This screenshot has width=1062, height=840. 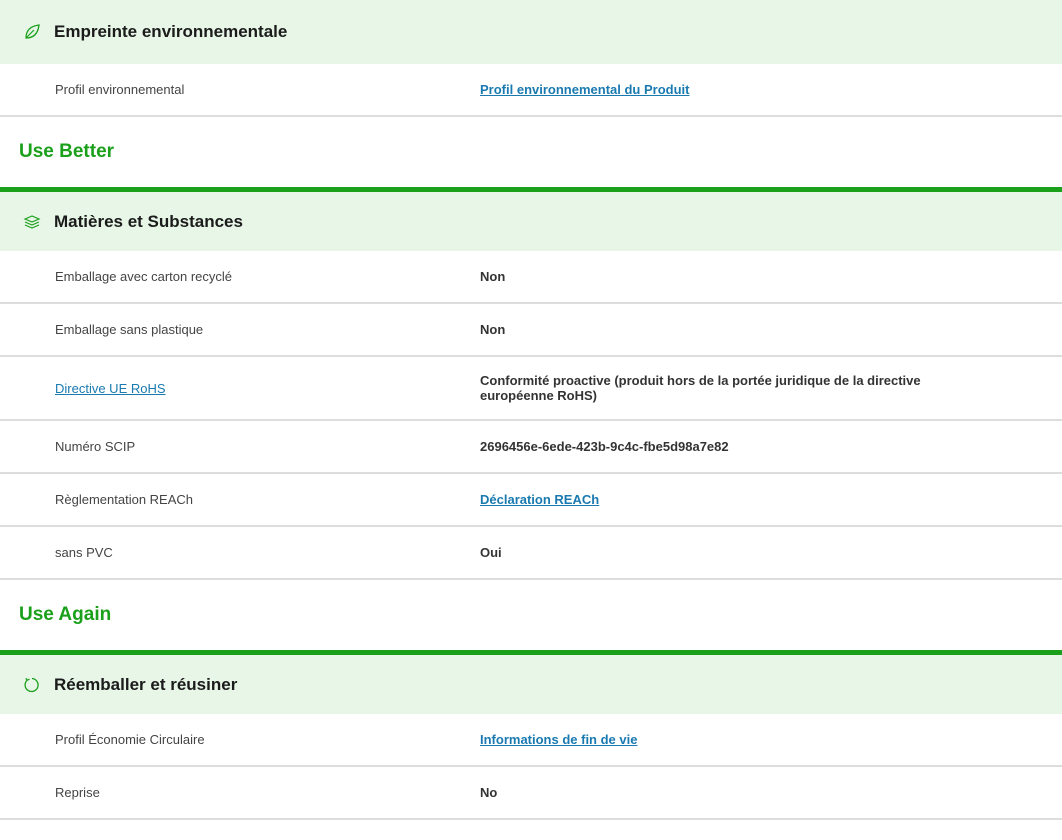 What do you see at coordinates (32, 685) in the screenshot?
I see `refresh-icon` at bounding box center [32, 685].